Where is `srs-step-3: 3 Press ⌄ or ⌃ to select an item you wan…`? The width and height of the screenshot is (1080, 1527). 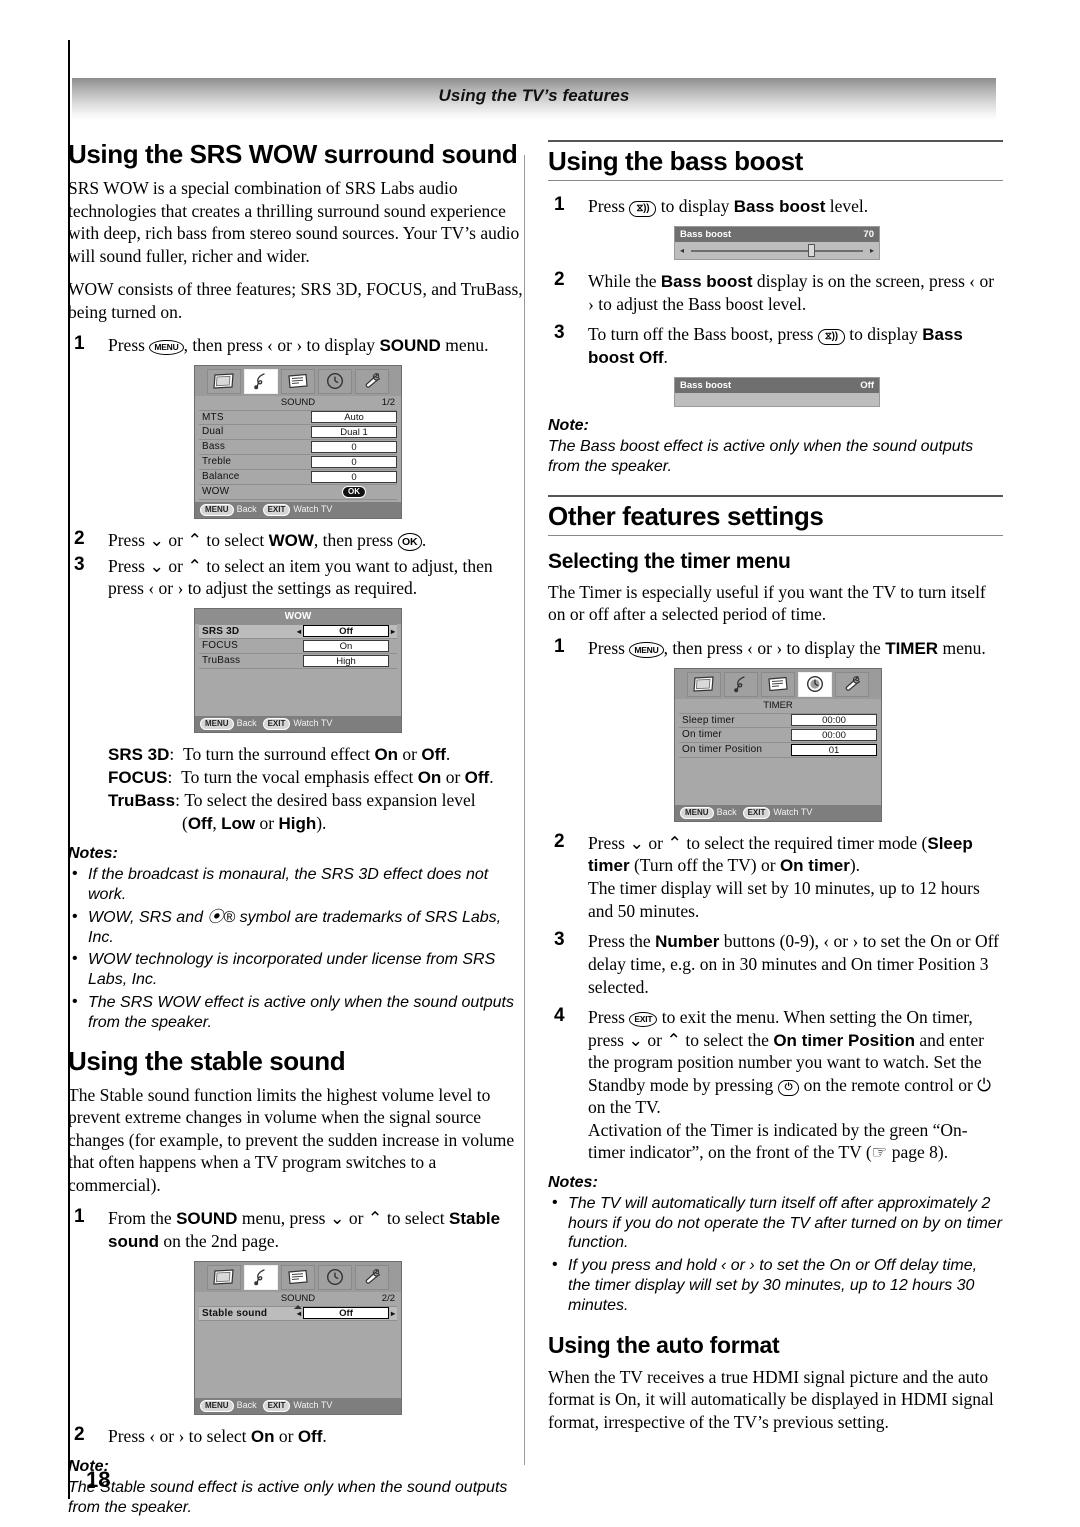 srs-step-3: 3 Press ⌄ or ⌃ to select an item you wan… is located at coordinates (295, 576).